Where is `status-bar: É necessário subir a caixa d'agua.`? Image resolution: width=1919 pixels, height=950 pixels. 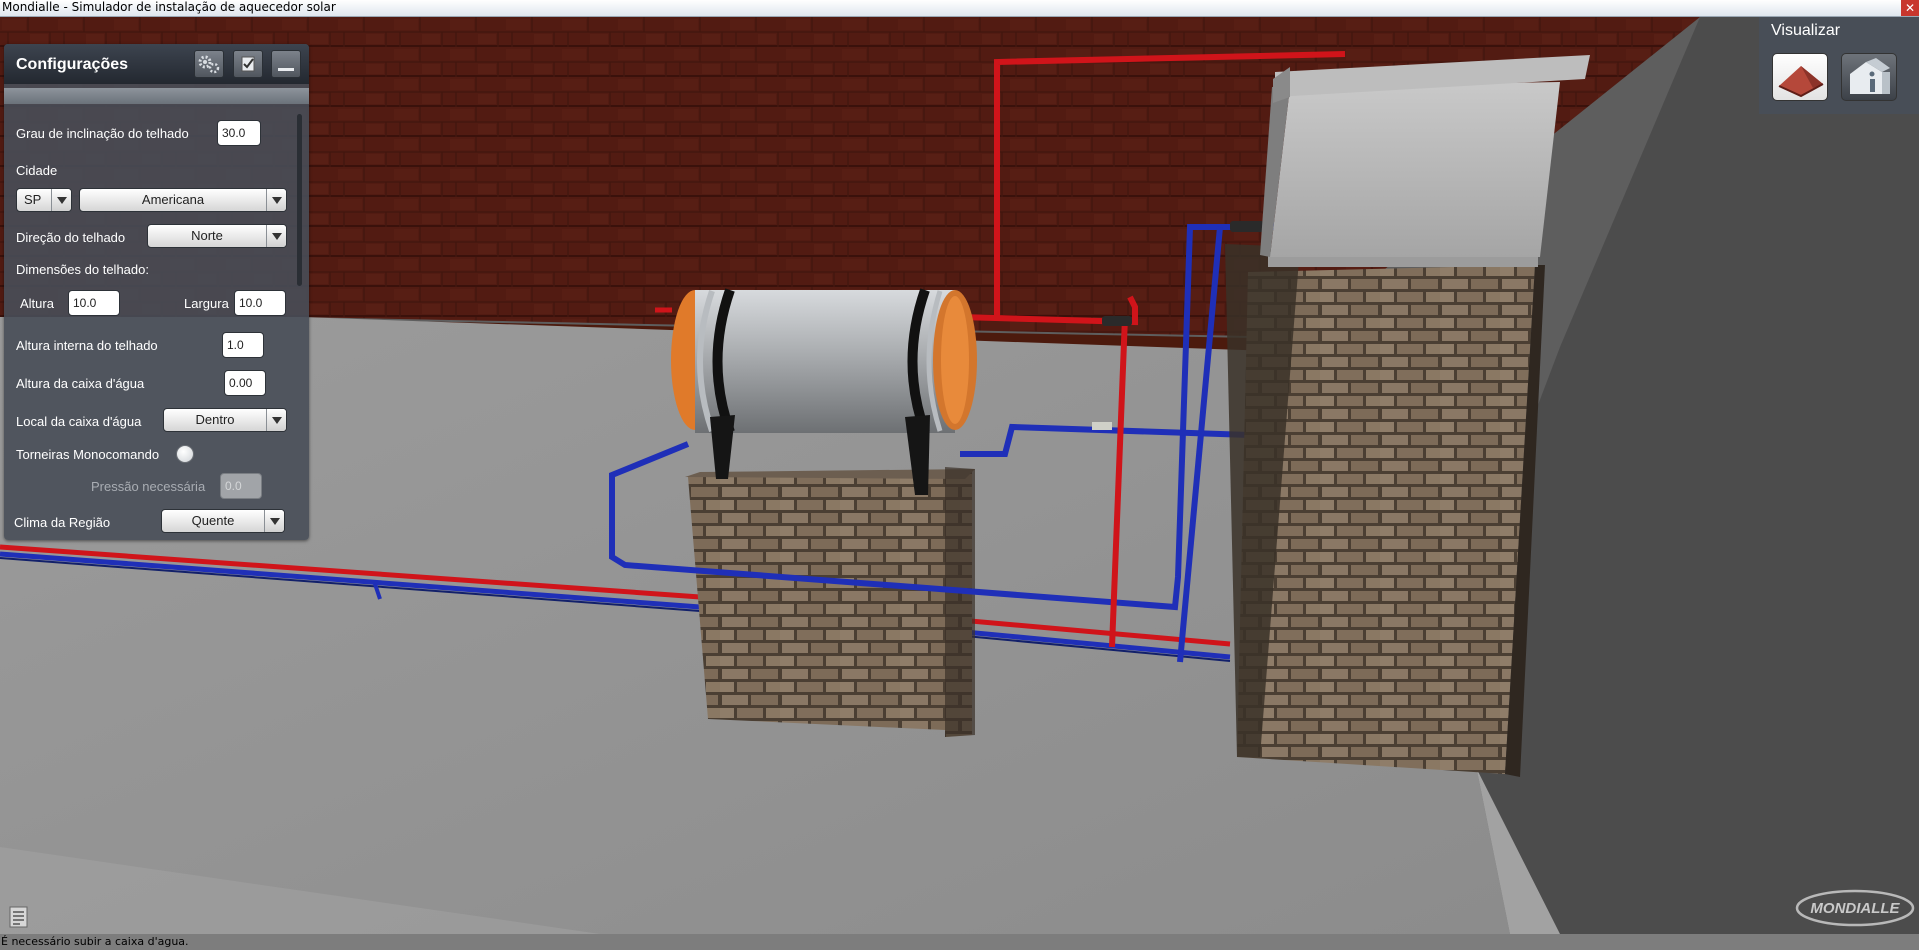
status-bar: É necessário subir a caixa d'agua. is located at coordinates (959, 942).